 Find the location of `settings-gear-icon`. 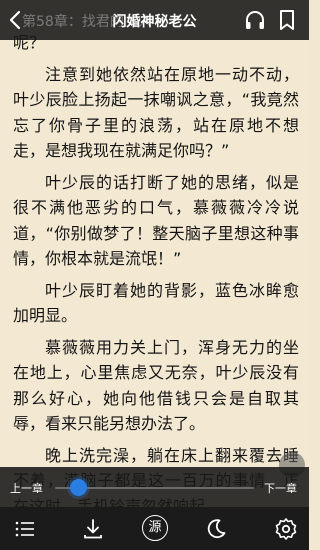

settings-gear-icon is located at coordinates (286, 529).